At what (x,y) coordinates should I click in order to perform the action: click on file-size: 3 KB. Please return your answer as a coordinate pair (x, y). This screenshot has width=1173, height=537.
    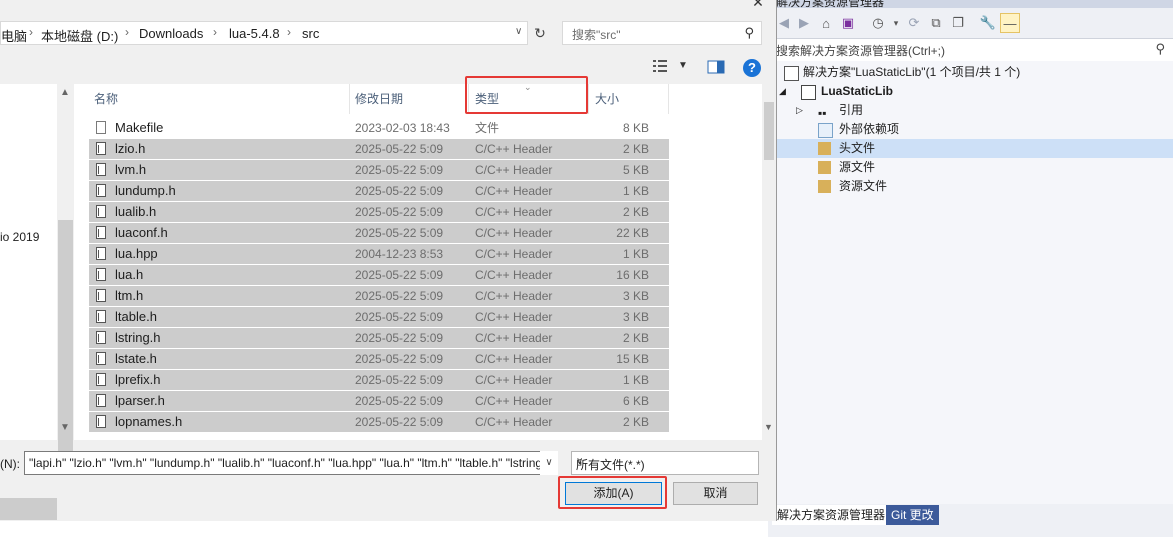
    Looking at the image, I should click on (635, 296).